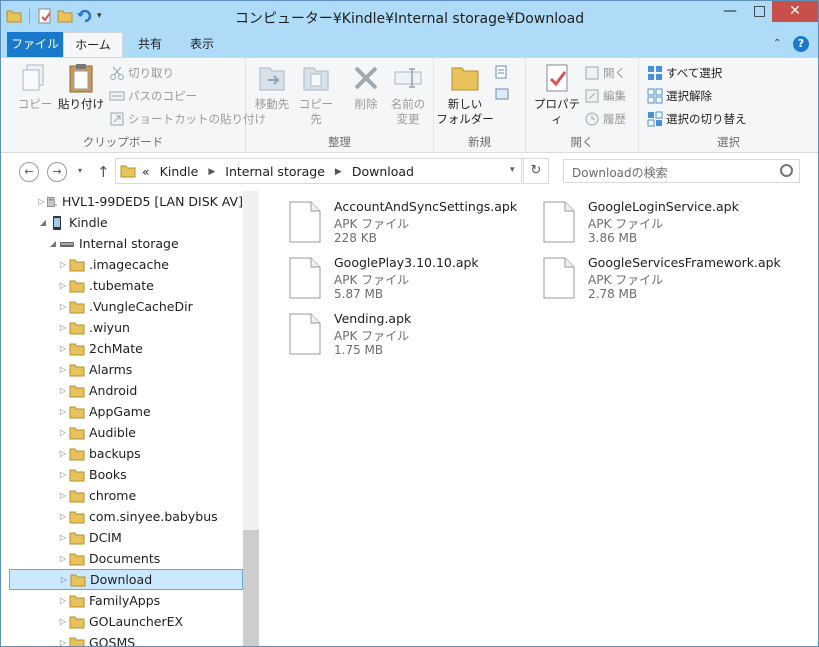  I want to click on tree-item: ▷ 2chMate, so click(126, 348).